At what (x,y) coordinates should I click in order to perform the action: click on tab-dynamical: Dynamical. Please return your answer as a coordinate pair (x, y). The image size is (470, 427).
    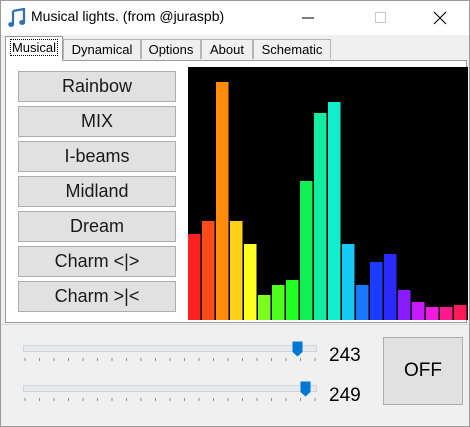
    Looking at the image, I should click on (102, 49).